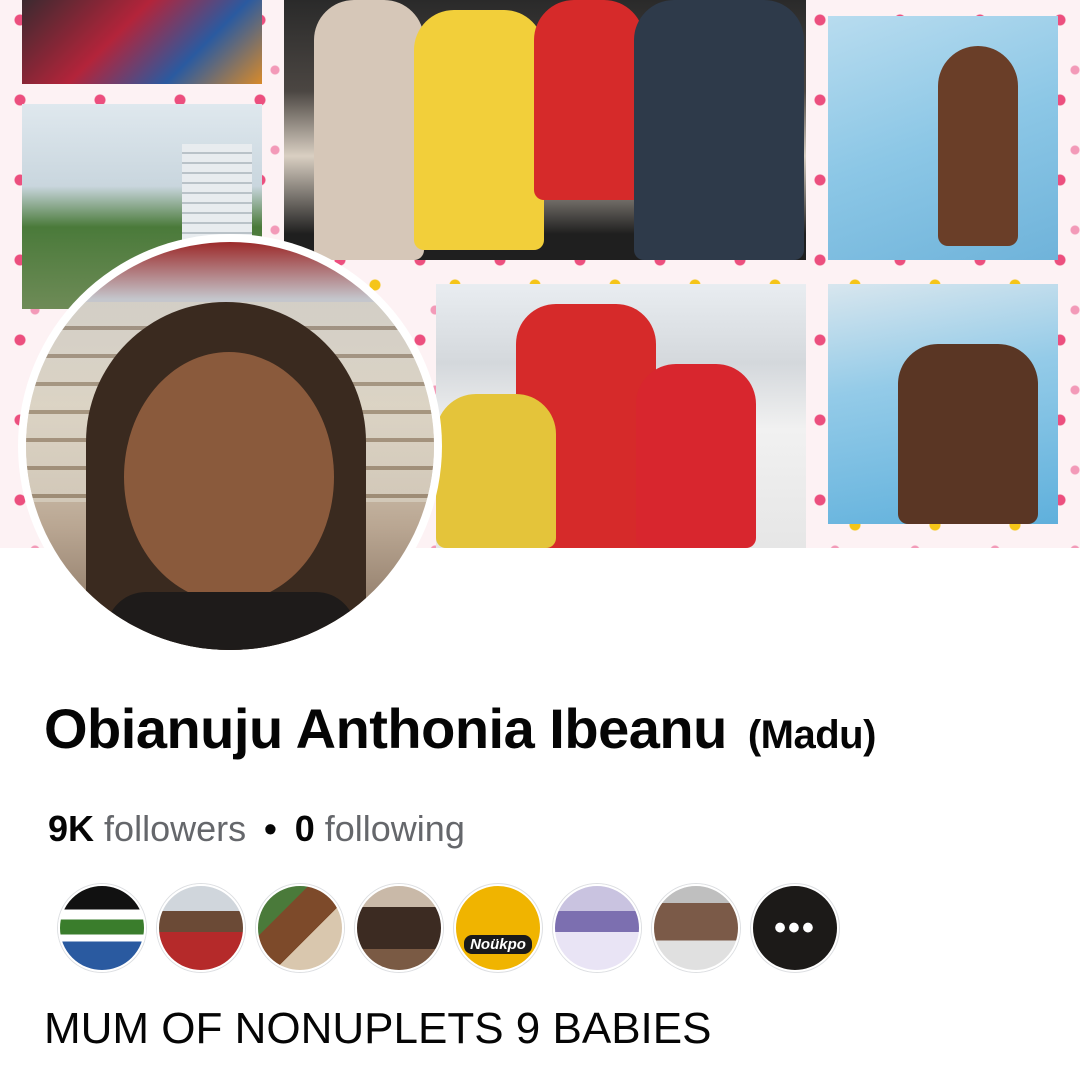 The image size is (1080, 1079). I want to click on profile-name: Obianuju Anthonia Ibeanu (Madu), so click(460, 728).